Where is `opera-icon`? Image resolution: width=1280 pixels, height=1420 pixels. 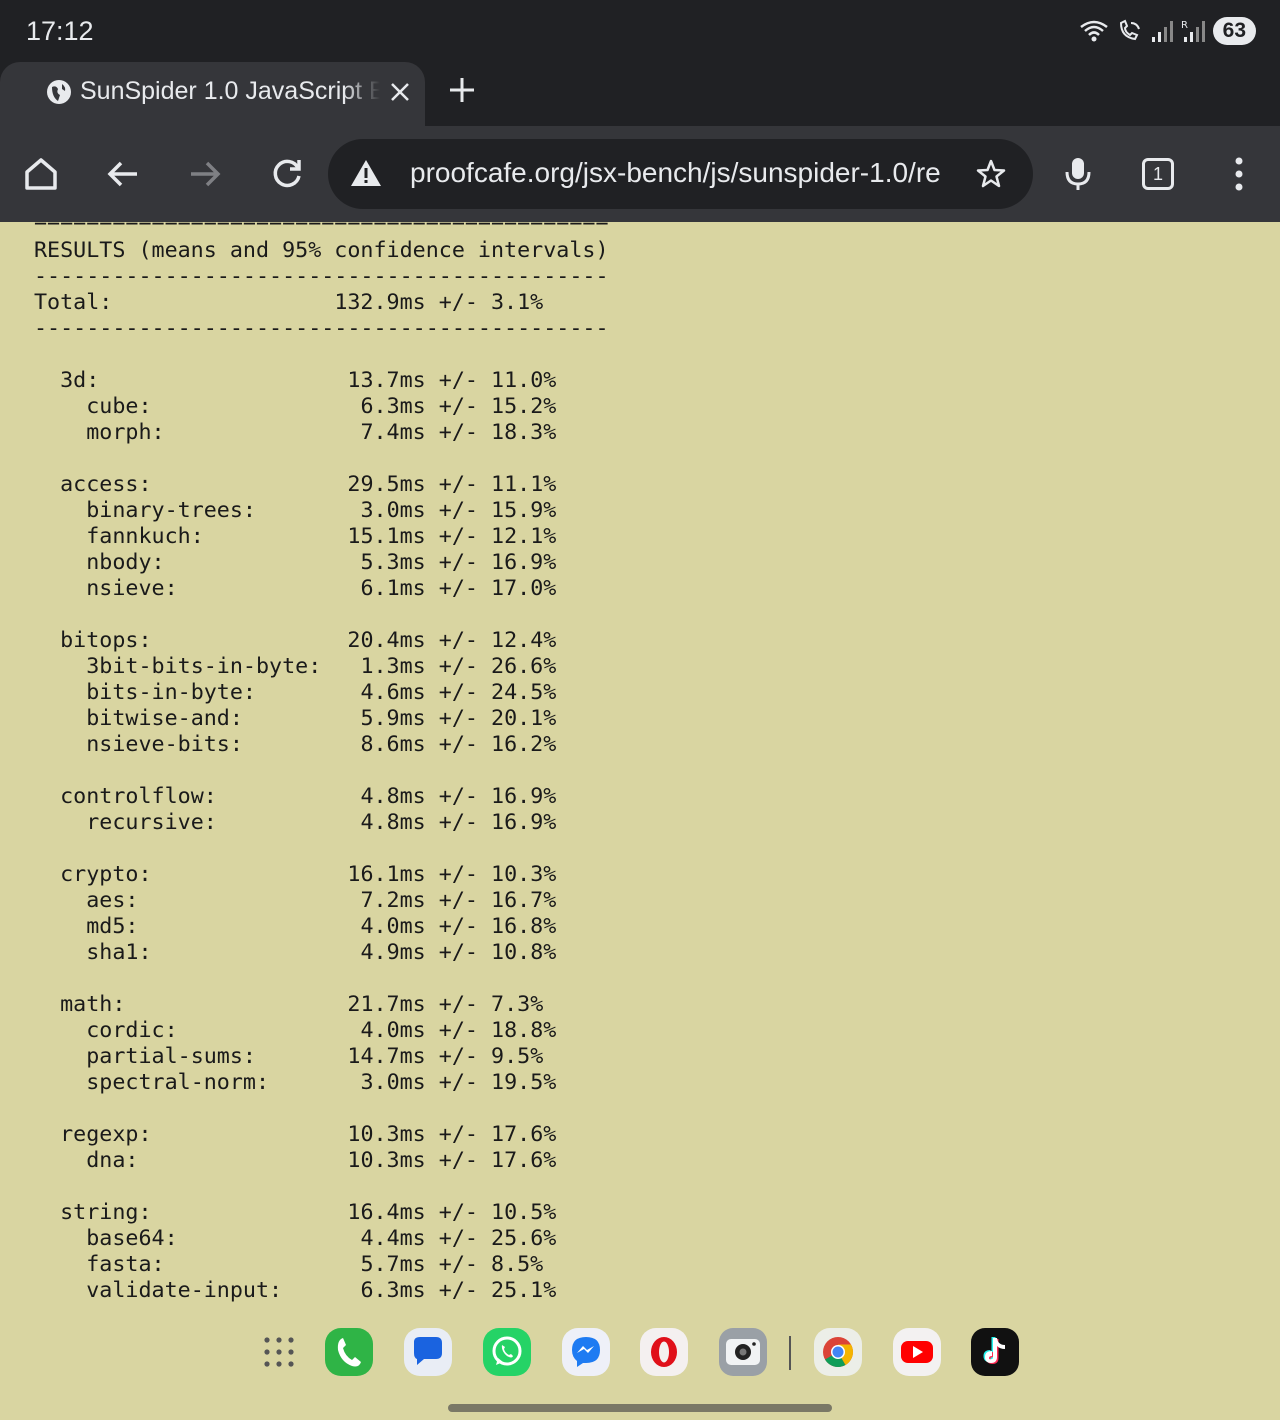
opera-icon is located at coordinates (664, 1352).